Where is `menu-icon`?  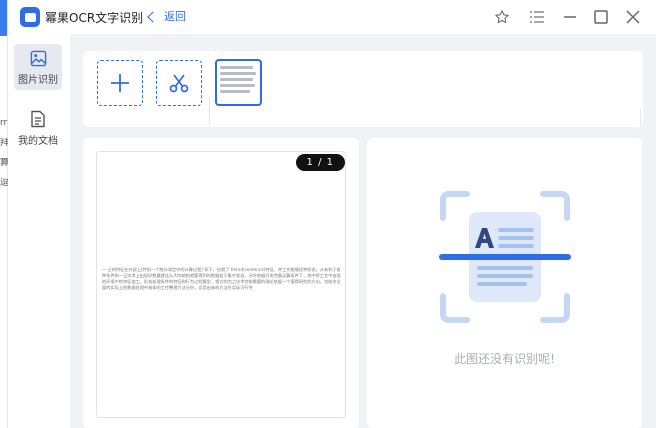 menu-icon is located at coordinates (537, 17).